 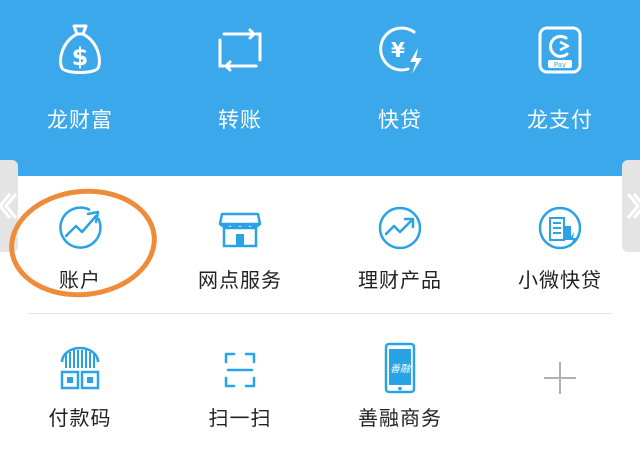 What do you see at coordinates (560, 228) in the screenshot?
I see `micro-loan-icon` at bounding box center [560, 228].